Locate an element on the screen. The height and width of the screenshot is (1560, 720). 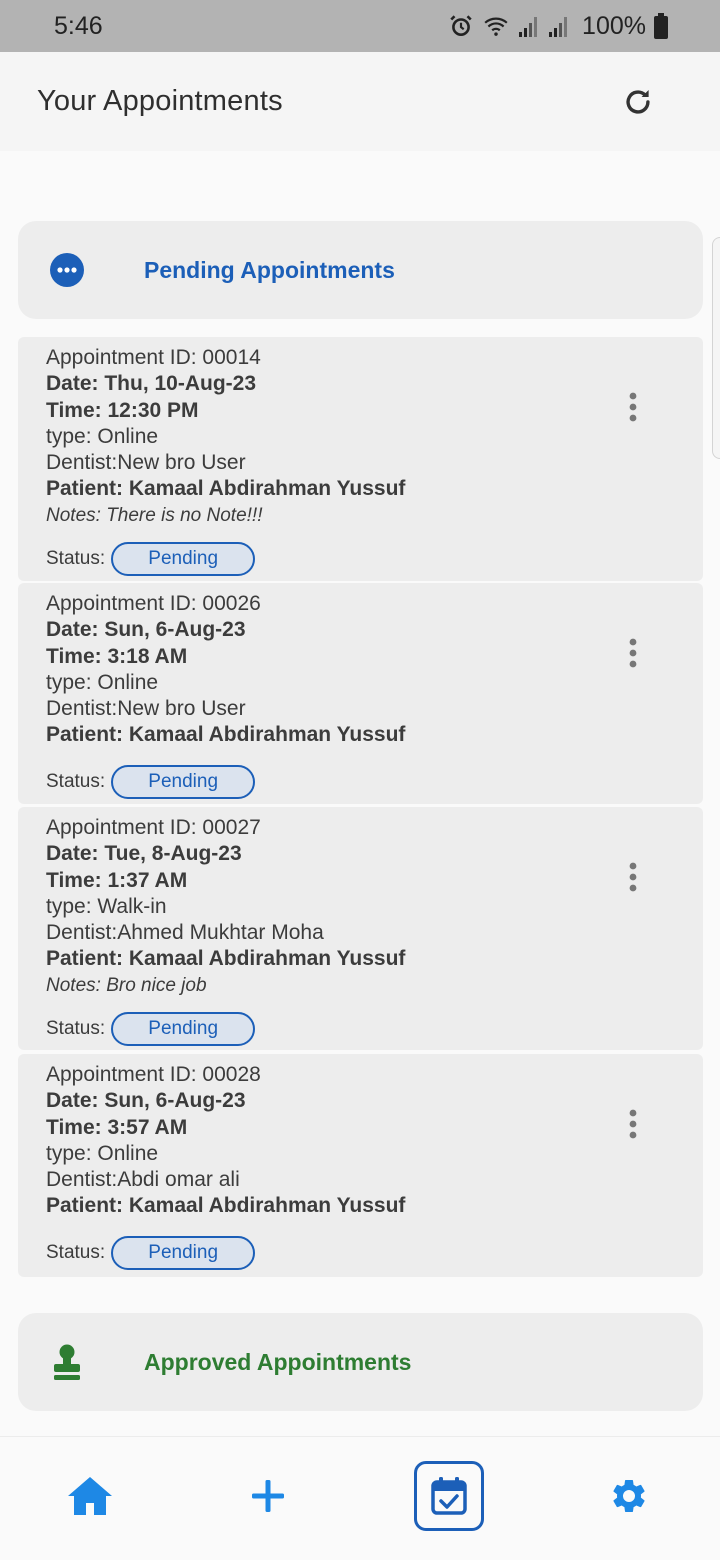
battery-percent: 100% is located at coordinates (614, 25).